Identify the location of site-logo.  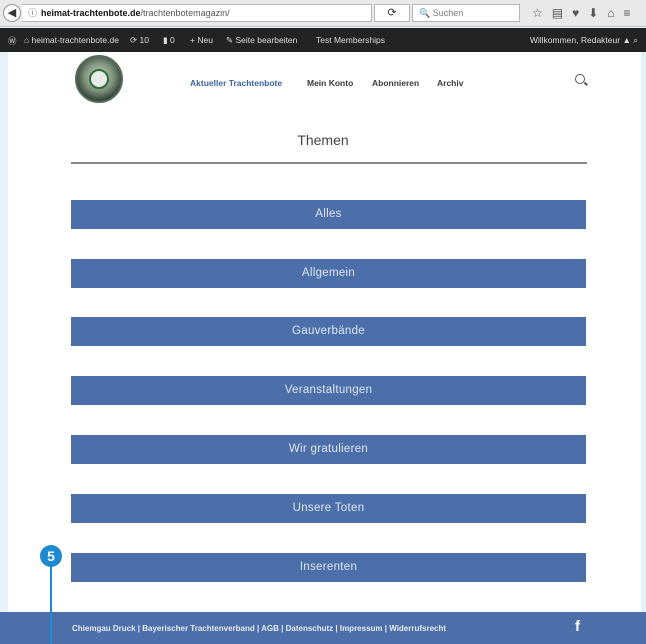
(99, 79).